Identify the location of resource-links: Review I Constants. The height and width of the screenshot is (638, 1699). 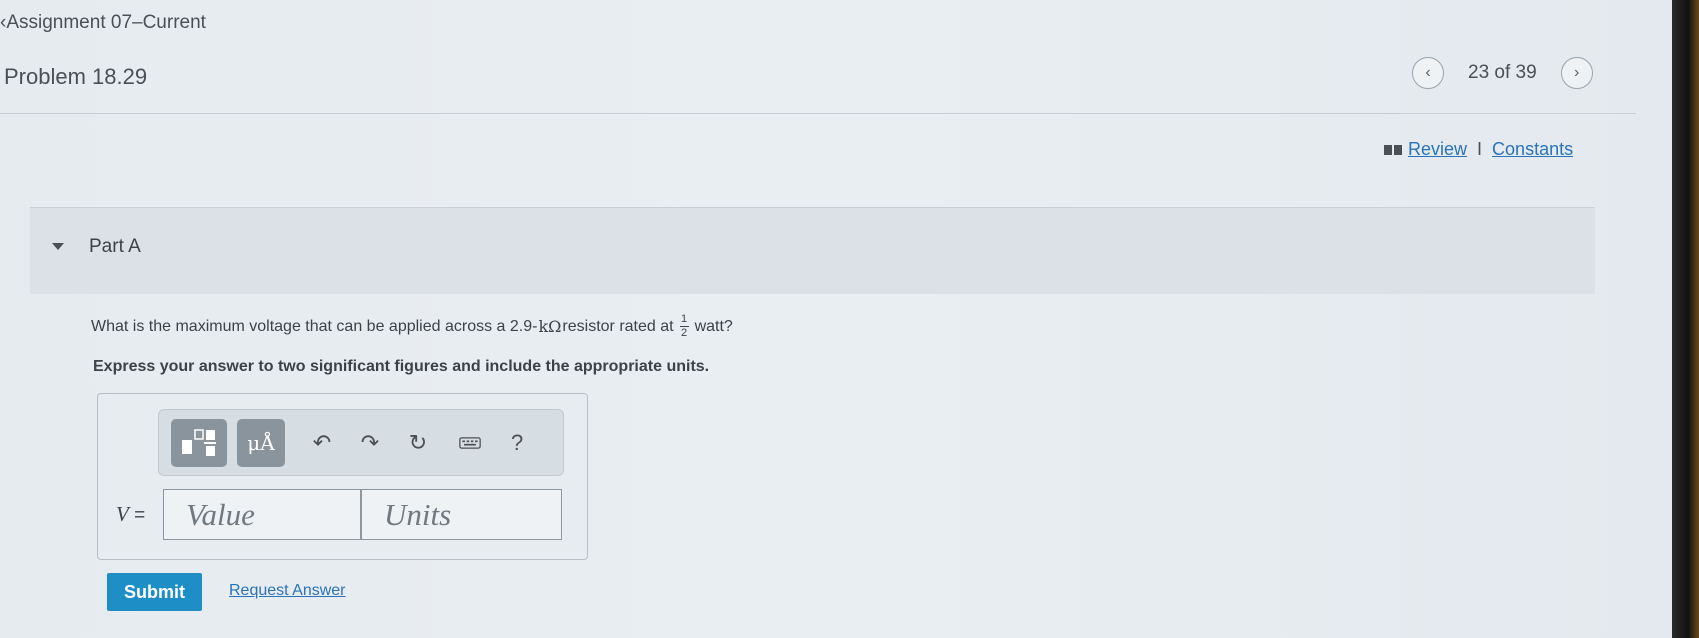
(1478, 149).